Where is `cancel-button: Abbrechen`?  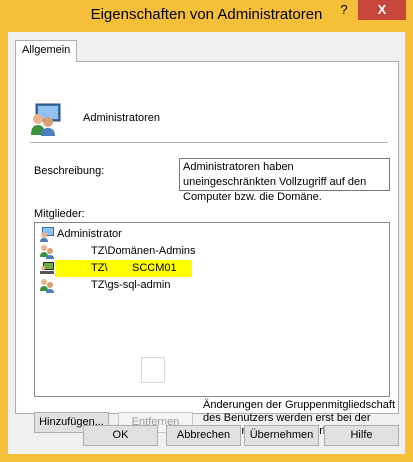
cancel-button: Abbrechen is located at coordinates (203, 435).